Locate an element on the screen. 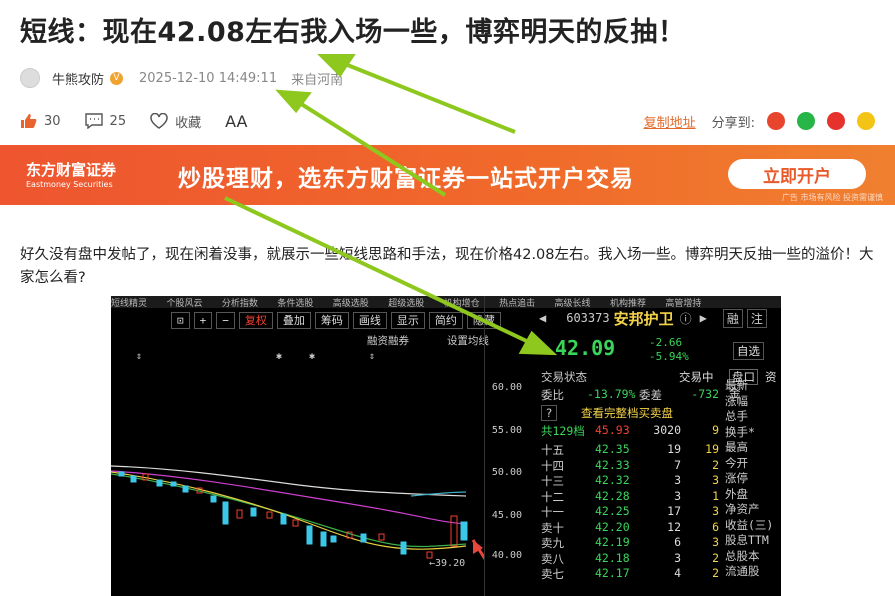  weibi-row: 委比 -13.79% 委差 -732 is located at coordinates (631, 395).